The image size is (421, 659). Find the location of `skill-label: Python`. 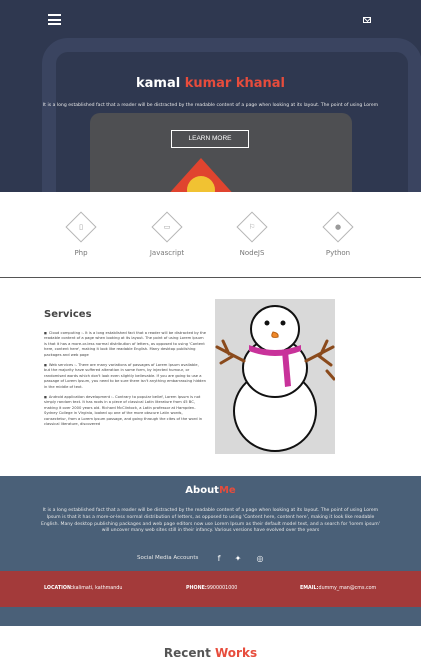

skill-label: Python is located at coordinates (338, 253).